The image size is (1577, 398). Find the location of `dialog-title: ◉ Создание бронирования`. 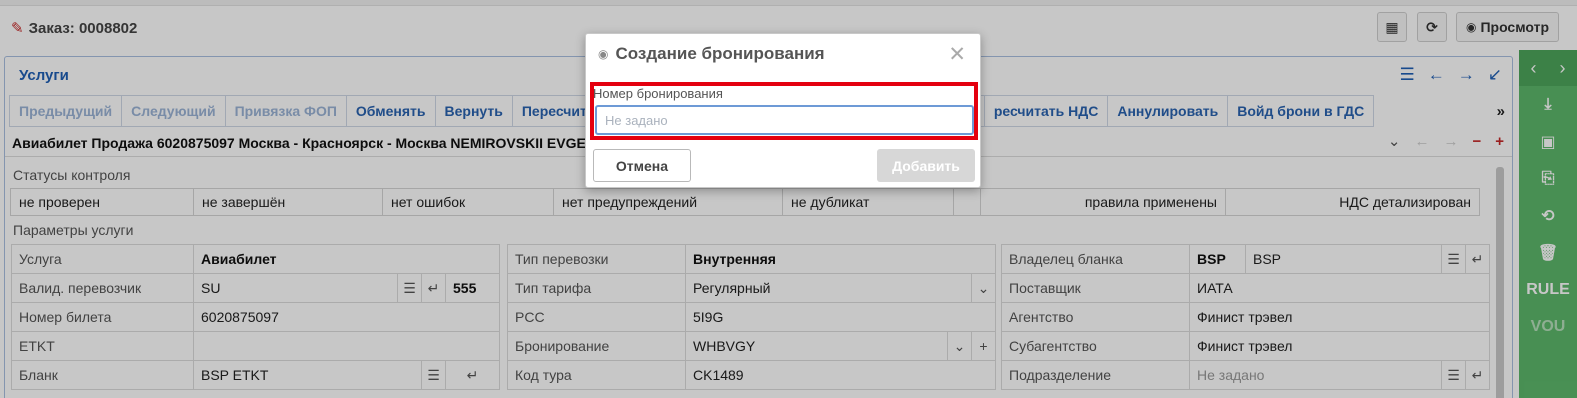

dialog-title: ◉ Создание бронирования is located at coordinates (711, 54).